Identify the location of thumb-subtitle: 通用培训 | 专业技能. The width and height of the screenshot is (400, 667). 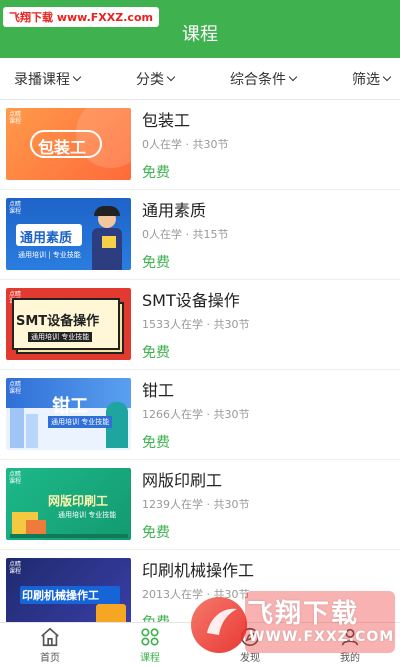
(49, 255).